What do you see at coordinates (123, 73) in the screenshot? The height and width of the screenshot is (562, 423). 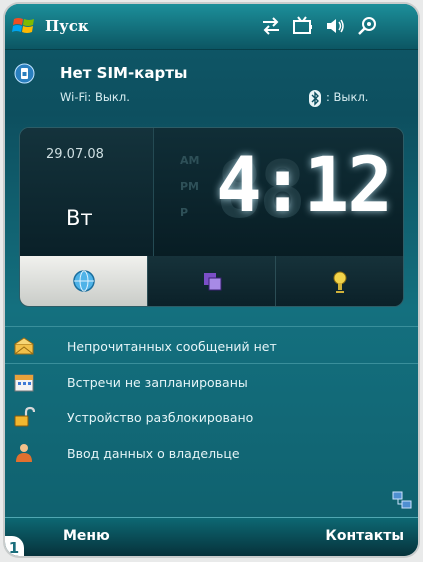 I see `sim-status: Нет SIM-карты` at bounding box center [123, 73].